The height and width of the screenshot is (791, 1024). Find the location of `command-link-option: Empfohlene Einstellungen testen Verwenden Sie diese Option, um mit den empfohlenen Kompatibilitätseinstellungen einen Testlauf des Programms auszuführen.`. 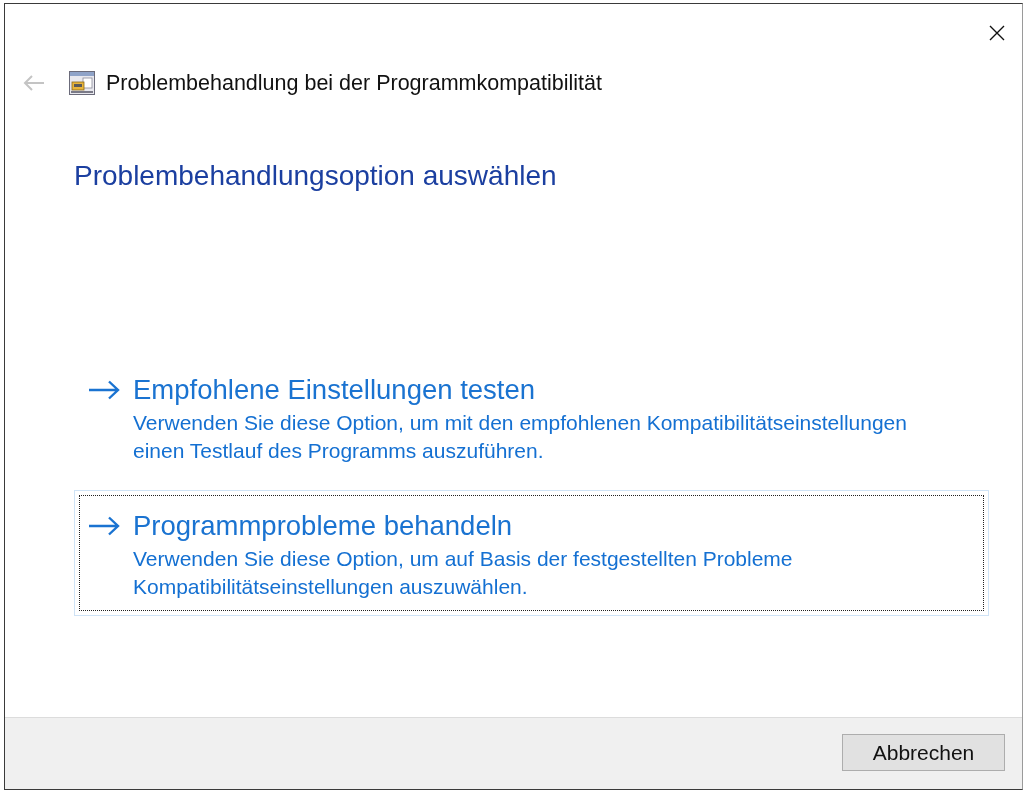

command-link-option: Empfohlene Einstellungen testen Verwenden Sie diese Option, um mit den empfohlenen Kompatibilitätseinstellungen einen Testlauf des Programms auszuführen. is located at coordinates (531, 417).